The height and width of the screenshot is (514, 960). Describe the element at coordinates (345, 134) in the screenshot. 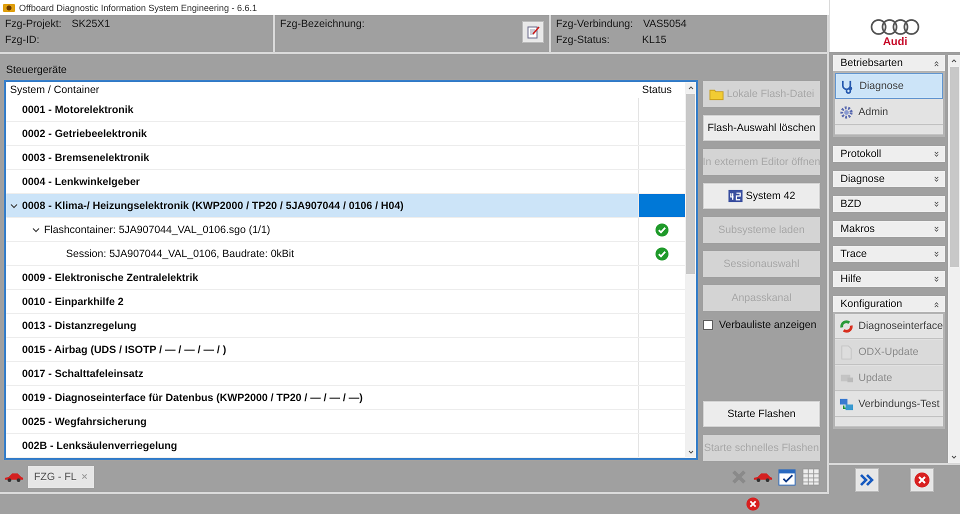

I see `list-row: 0002 - Getriebeelektronik` at that location.